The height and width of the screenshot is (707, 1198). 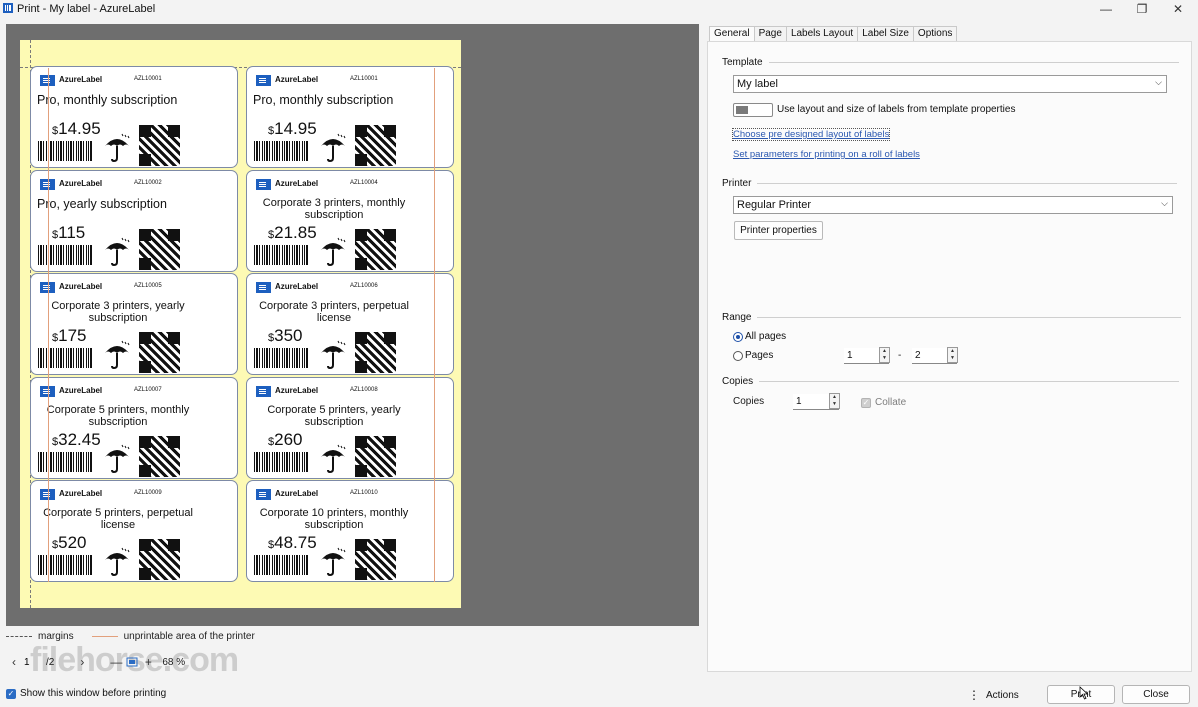 I want to click on printer-heading: Printer, so click(x=737, y=183).